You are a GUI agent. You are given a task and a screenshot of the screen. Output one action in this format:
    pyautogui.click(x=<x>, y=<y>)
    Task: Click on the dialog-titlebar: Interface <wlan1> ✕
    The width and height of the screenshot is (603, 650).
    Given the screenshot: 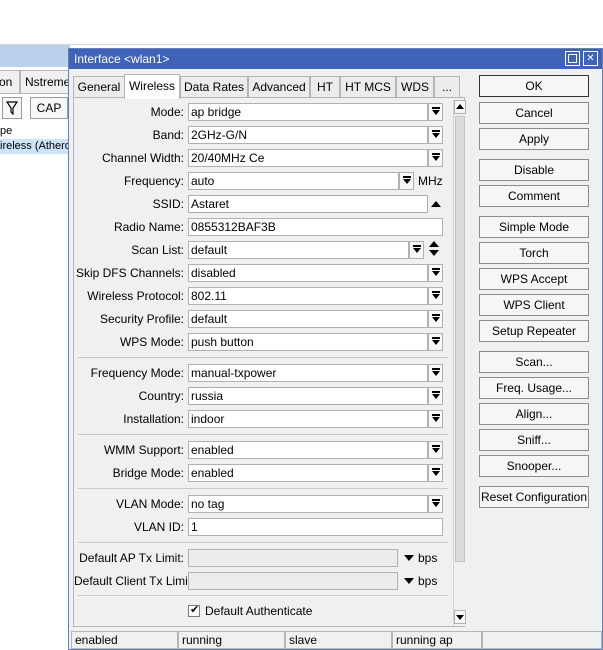 What is the action you would take?
    pyautogui.click(x=335, y=59)
    